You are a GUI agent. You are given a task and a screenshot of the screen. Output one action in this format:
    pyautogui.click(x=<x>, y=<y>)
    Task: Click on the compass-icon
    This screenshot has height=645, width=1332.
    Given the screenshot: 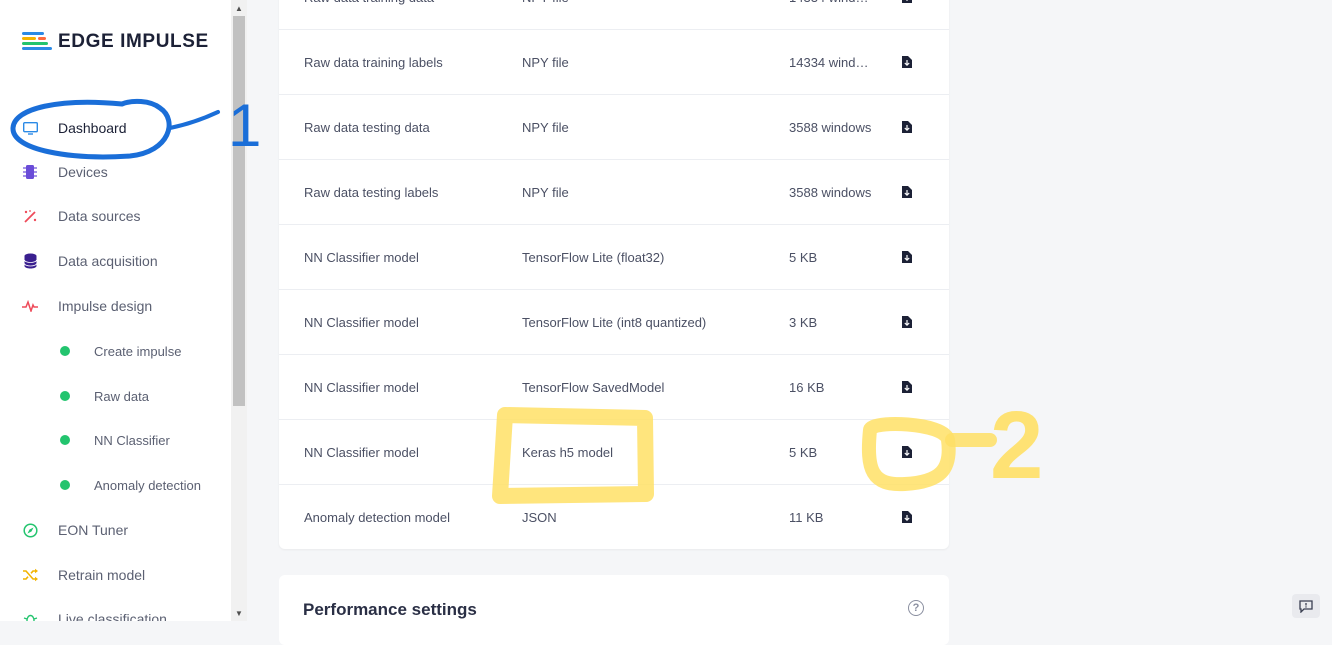 What is the action you would take?
    pyautogui.click(x=30, y=530)
    